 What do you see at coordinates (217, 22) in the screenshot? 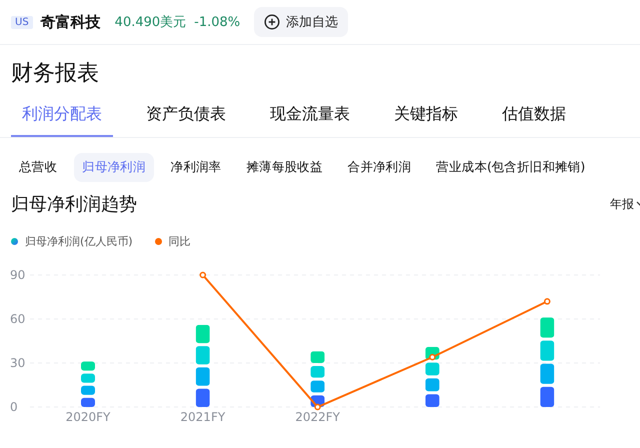
I see `price-change: -1.08%` at bounding box center [217, 22].